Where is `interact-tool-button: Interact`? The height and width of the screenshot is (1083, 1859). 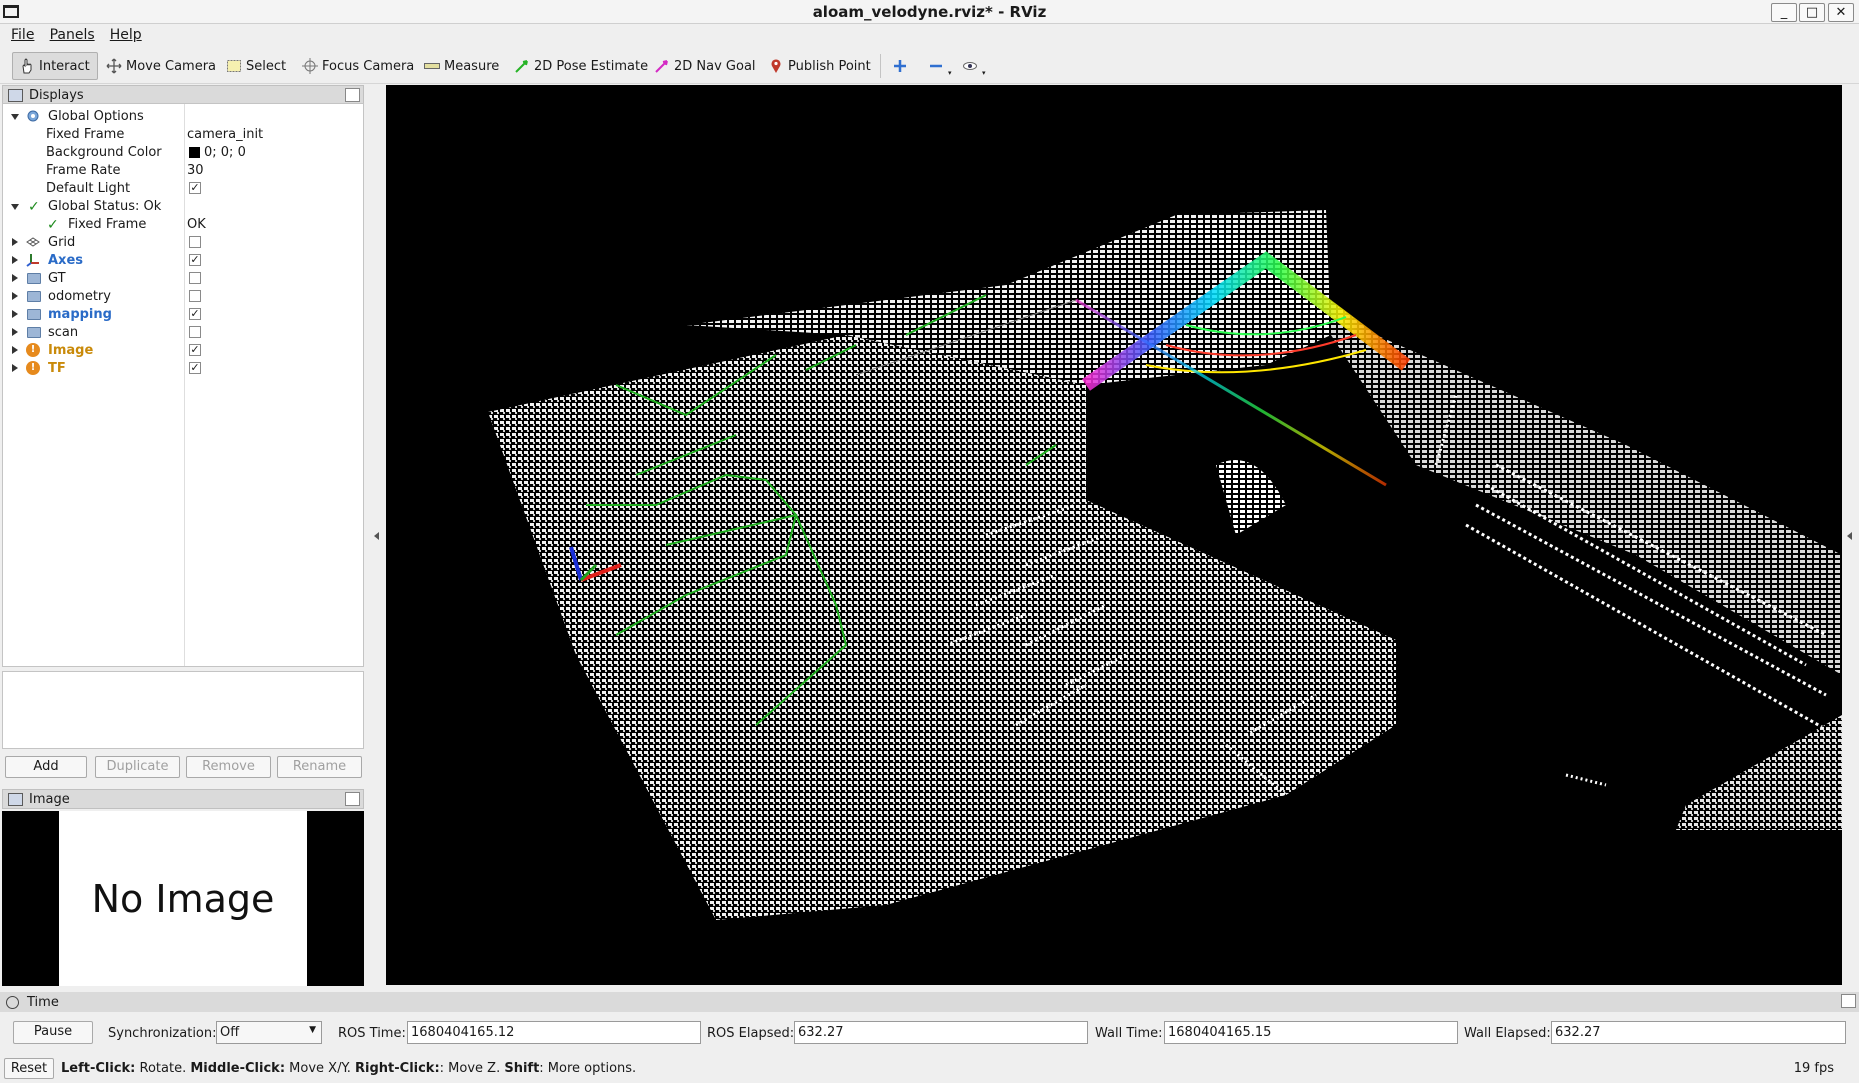
interact-tool-button: Interact is located at coordinates (55, 66).